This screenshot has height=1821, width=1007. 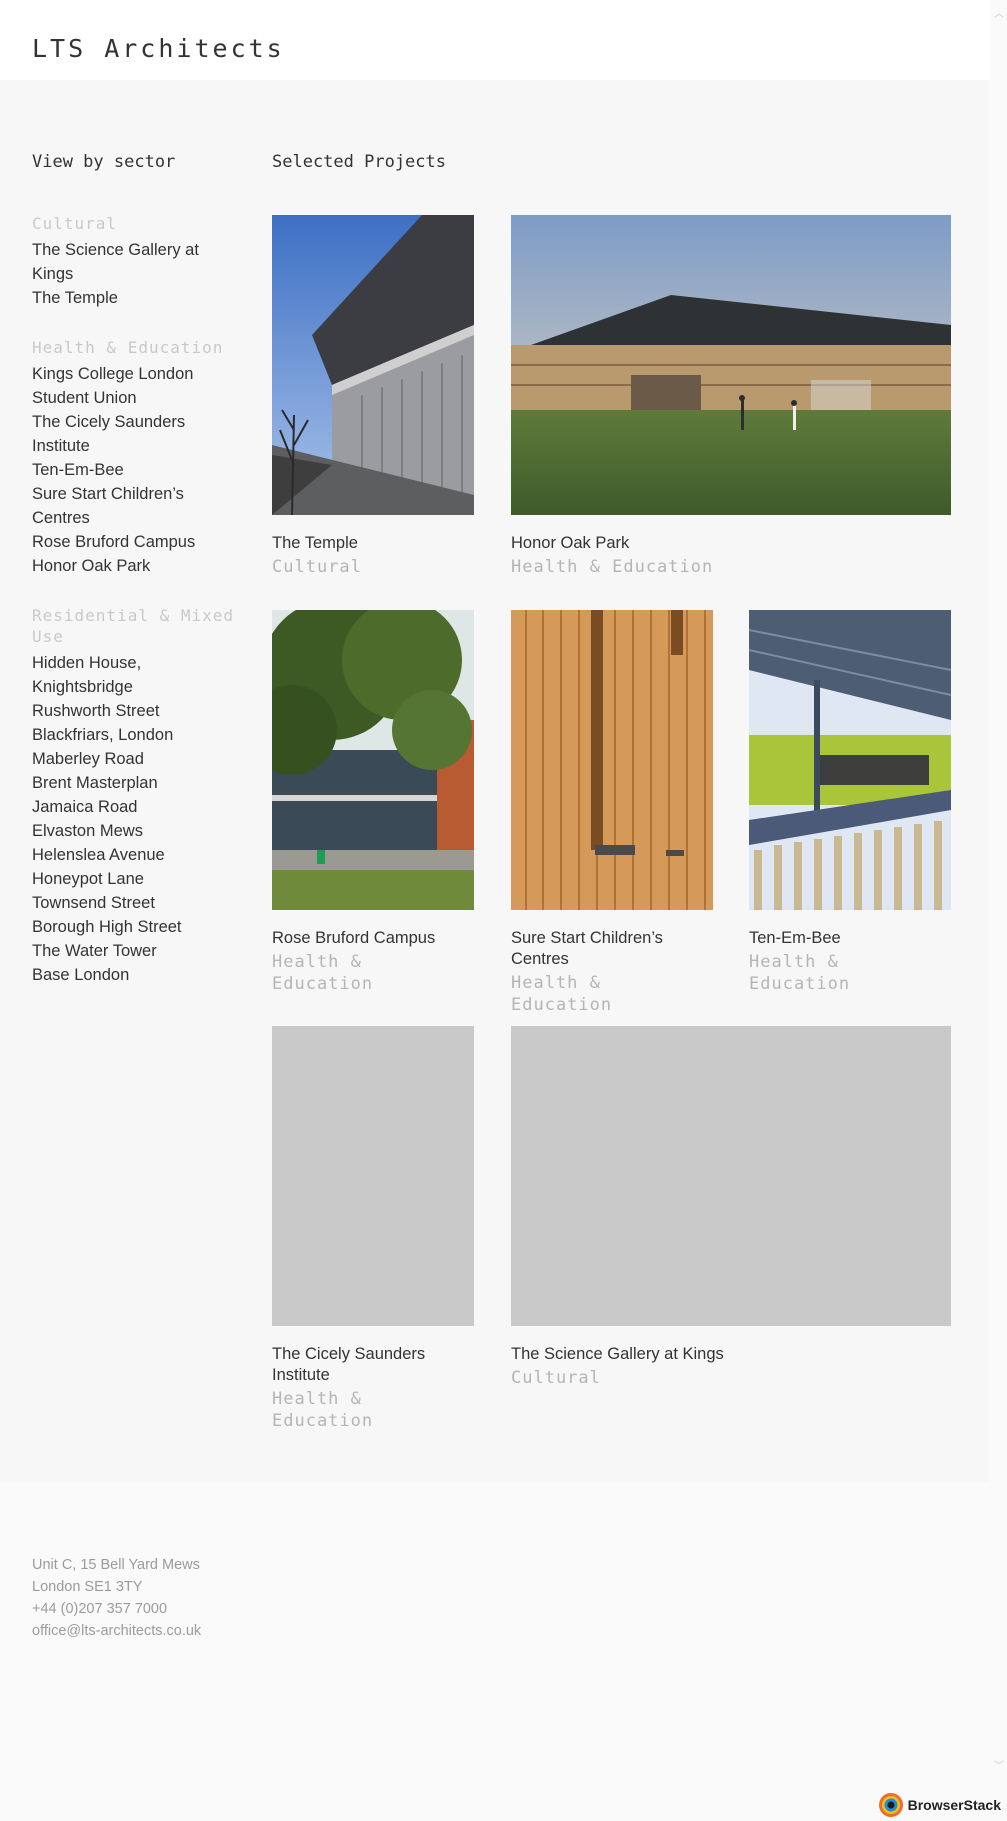 I want to click on sidebar-project-link: Sure Start Children’s Centres, so click(x=137, y=506).